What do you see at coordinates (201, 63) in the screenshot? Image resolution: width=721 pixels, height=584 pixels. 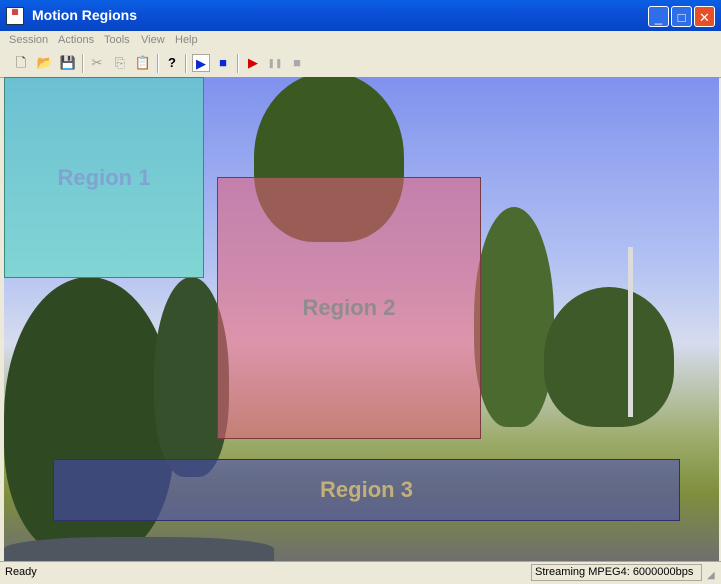 I see `play-icon: ▶` at bounding box center [201, 63].